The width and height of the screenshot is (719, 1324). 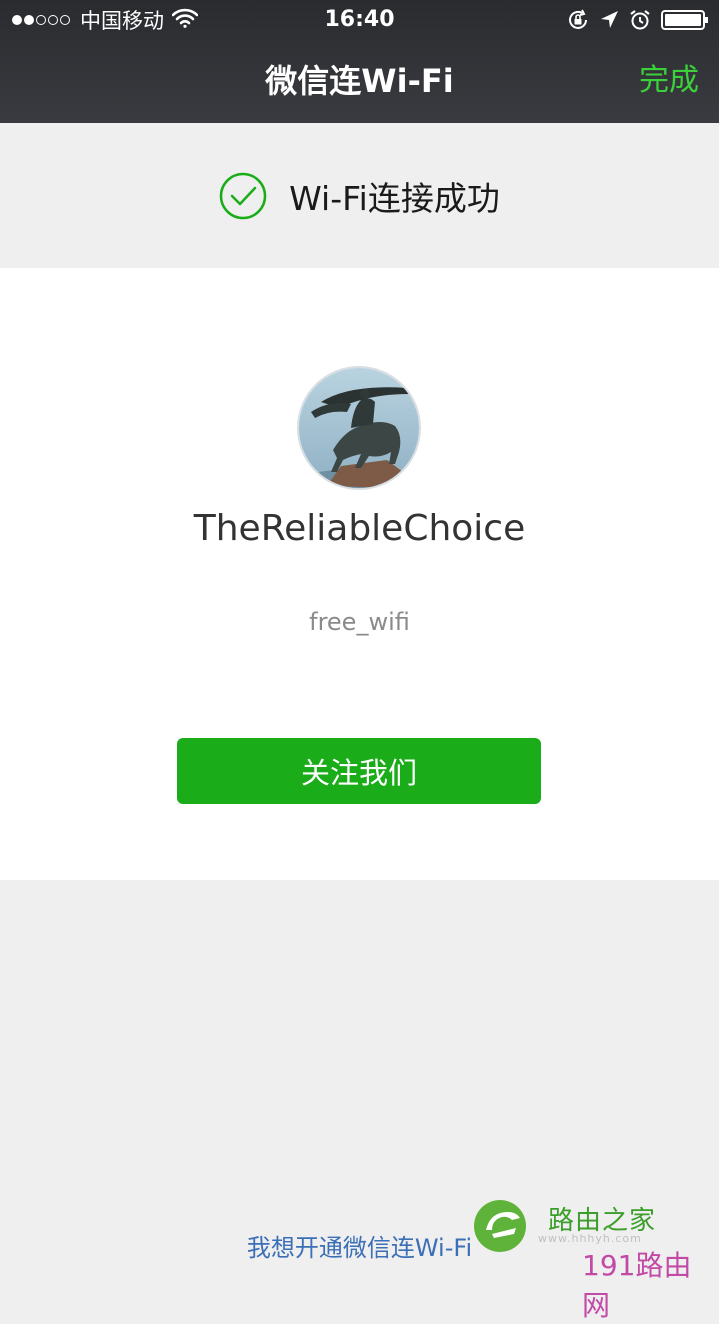 What do you see at coordinates (578, 20) in the screenshot?
I see `orientation-lock-icon` at bounding box center [578, 20].